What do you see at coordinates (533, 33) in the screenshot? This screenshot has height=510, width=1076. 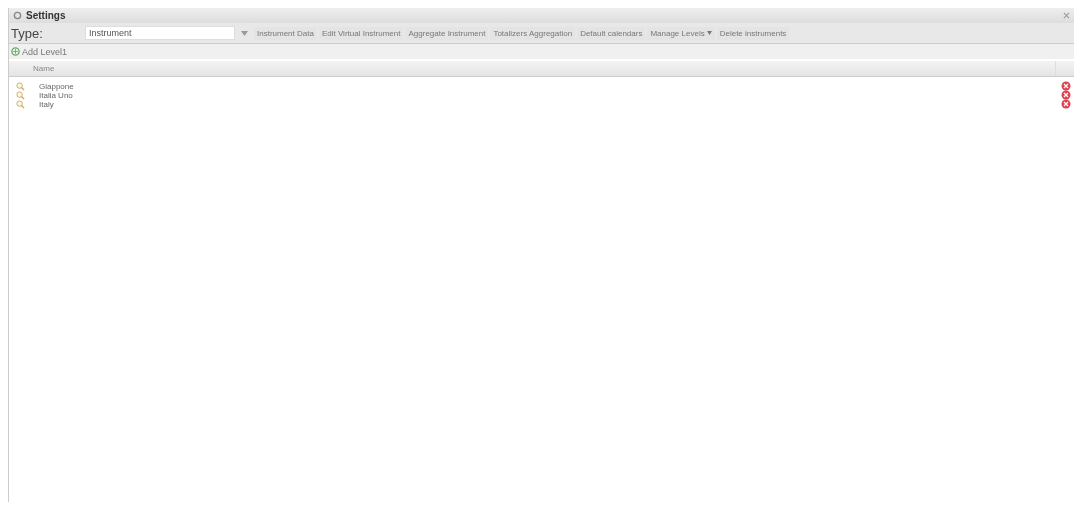 I see `toolbar-button: Totalizers Aggregation` at bounding box center [533, 33].